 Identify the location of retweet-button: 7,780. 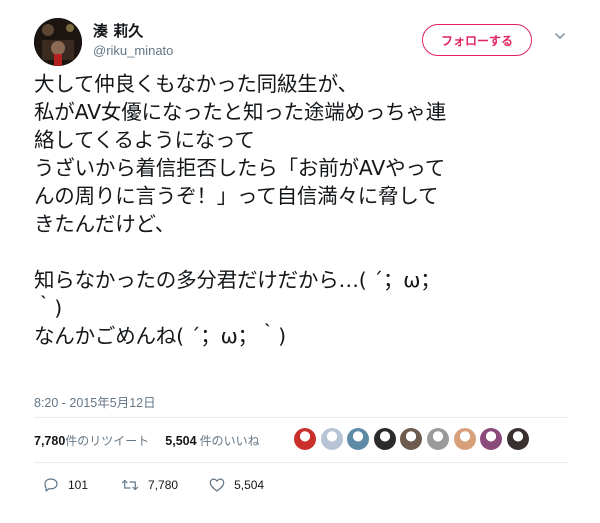
(149, 485).